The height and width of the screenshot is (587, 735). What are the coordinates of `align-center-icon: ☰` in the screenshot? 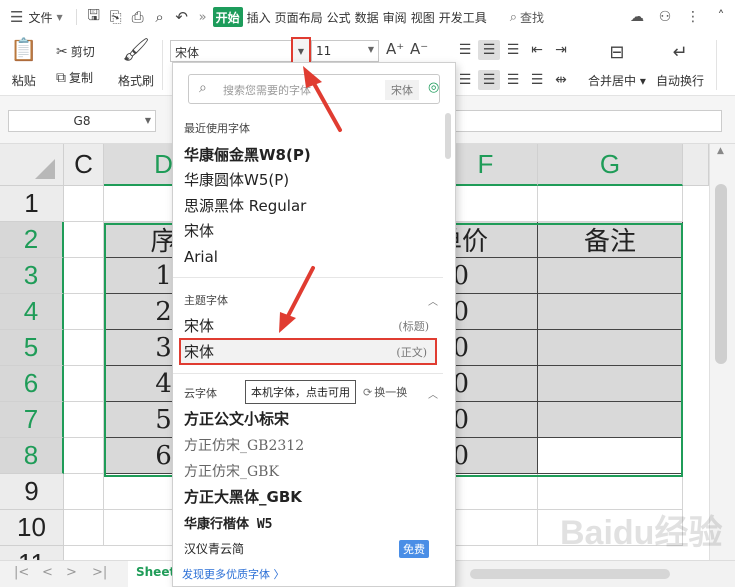 It's located at (489, 80).